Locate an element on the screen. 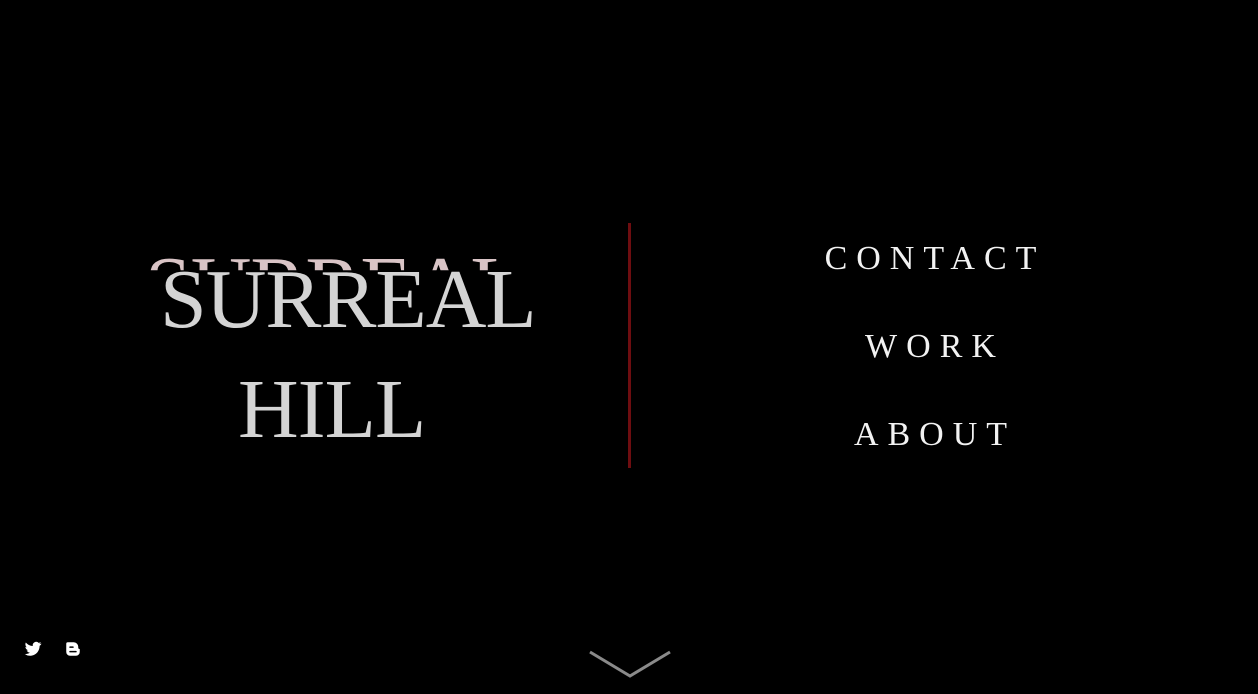 The image size is (1258, 694). chevron-down-icon is located at coordinates (630, 664).